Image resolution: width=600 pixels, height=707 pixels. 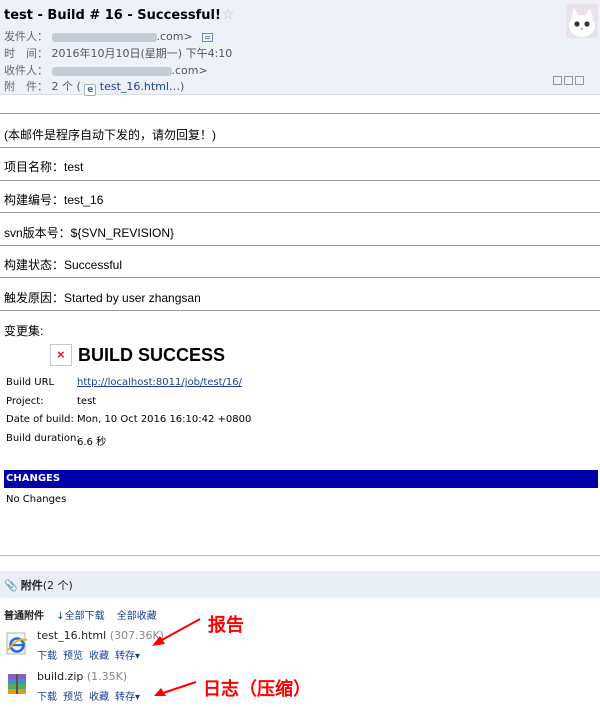 I want to click on time-value: 2016年10月10日(星期一) 下午4:10, so click(x=142, y=53).